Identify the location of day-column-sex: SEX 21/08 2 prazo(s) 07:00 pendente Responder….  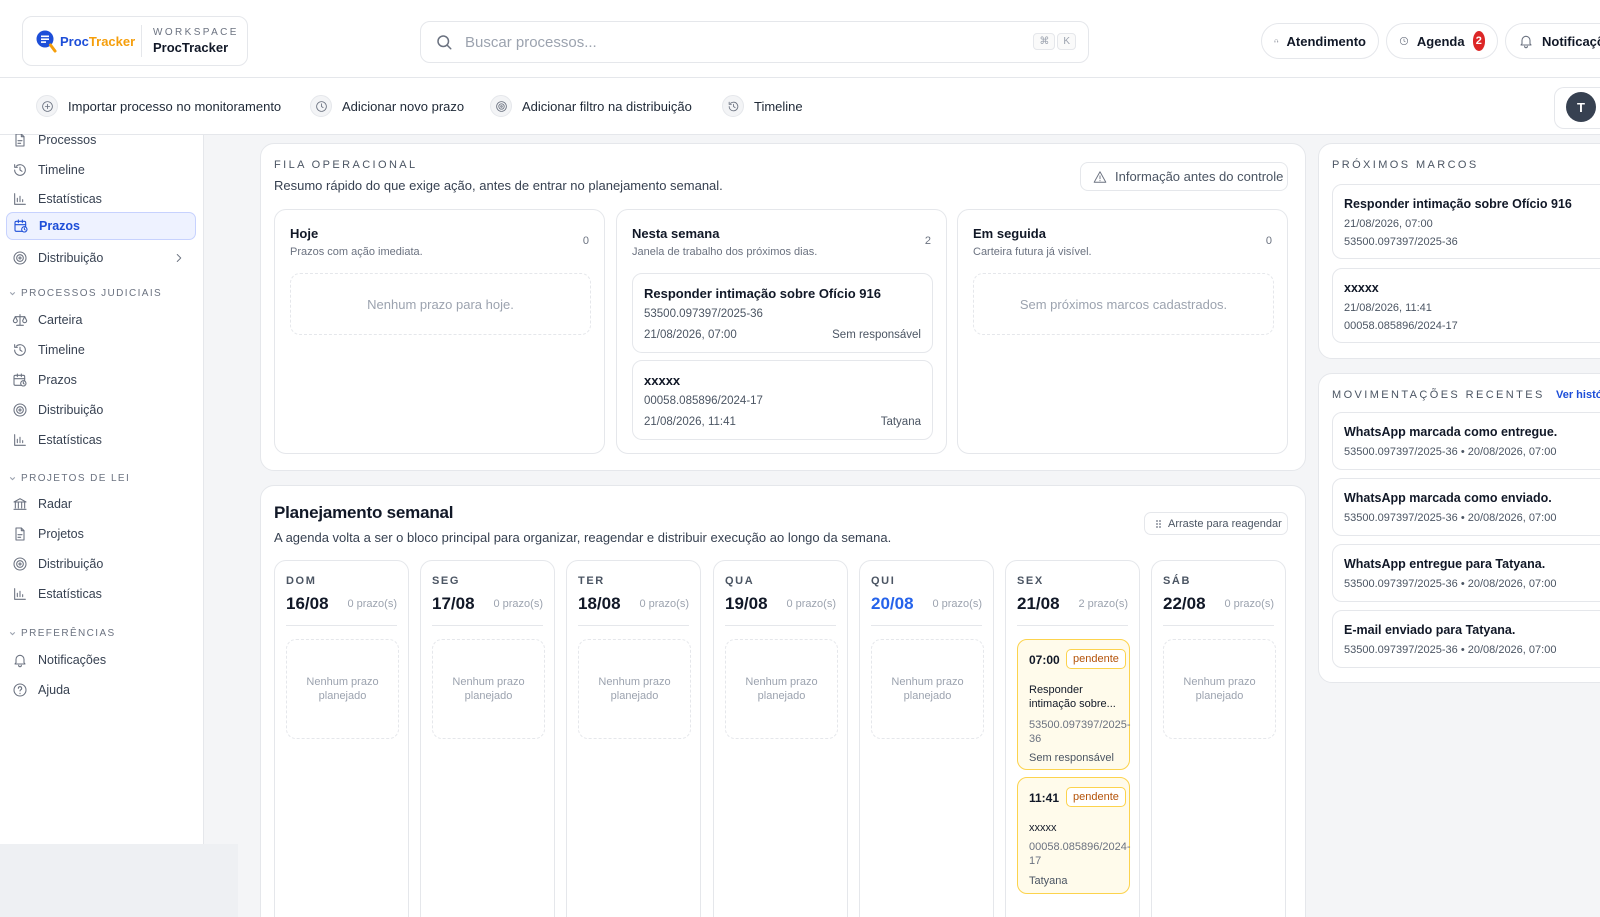
(1072, 738).